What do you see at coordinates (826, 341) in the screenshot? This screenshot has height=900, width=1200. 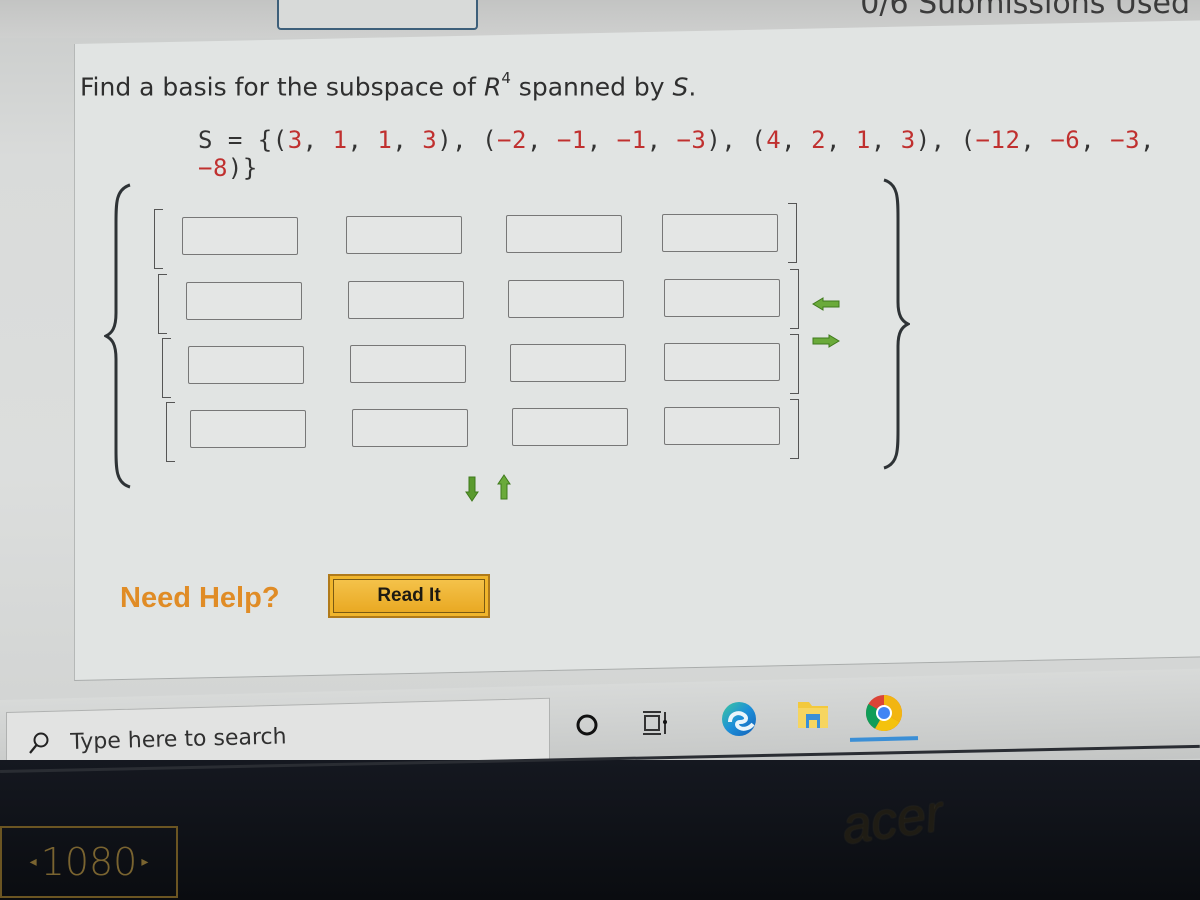 I see `add-column-arrow-icon` at bounding box center [826, 341].